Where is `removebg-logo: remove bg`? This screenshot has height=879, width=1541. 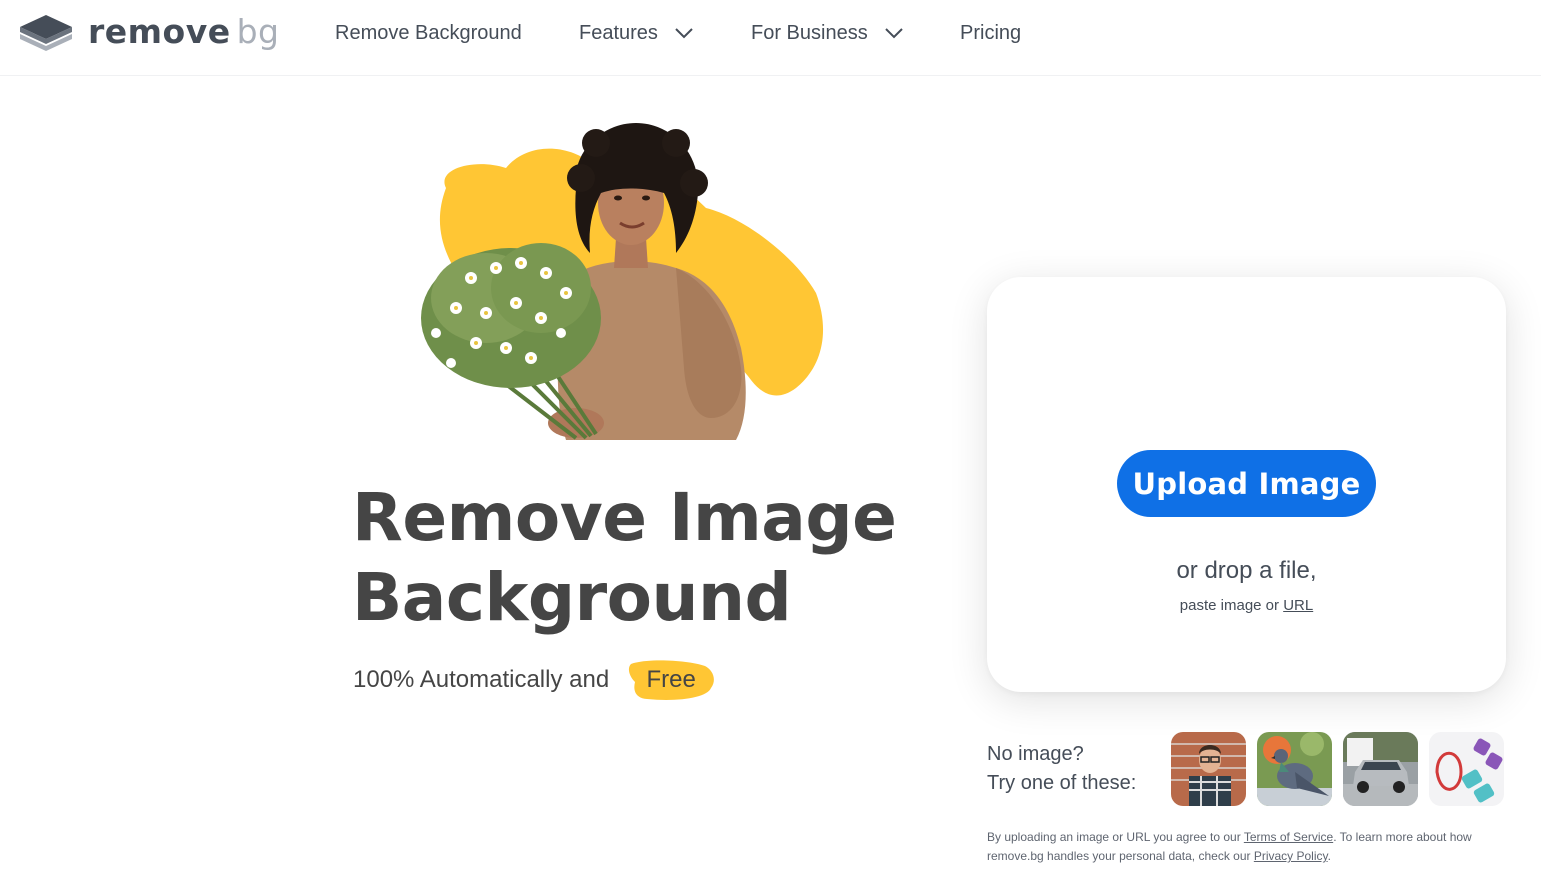 removebg-logo: remove bg is located at coordinates (149, 32).